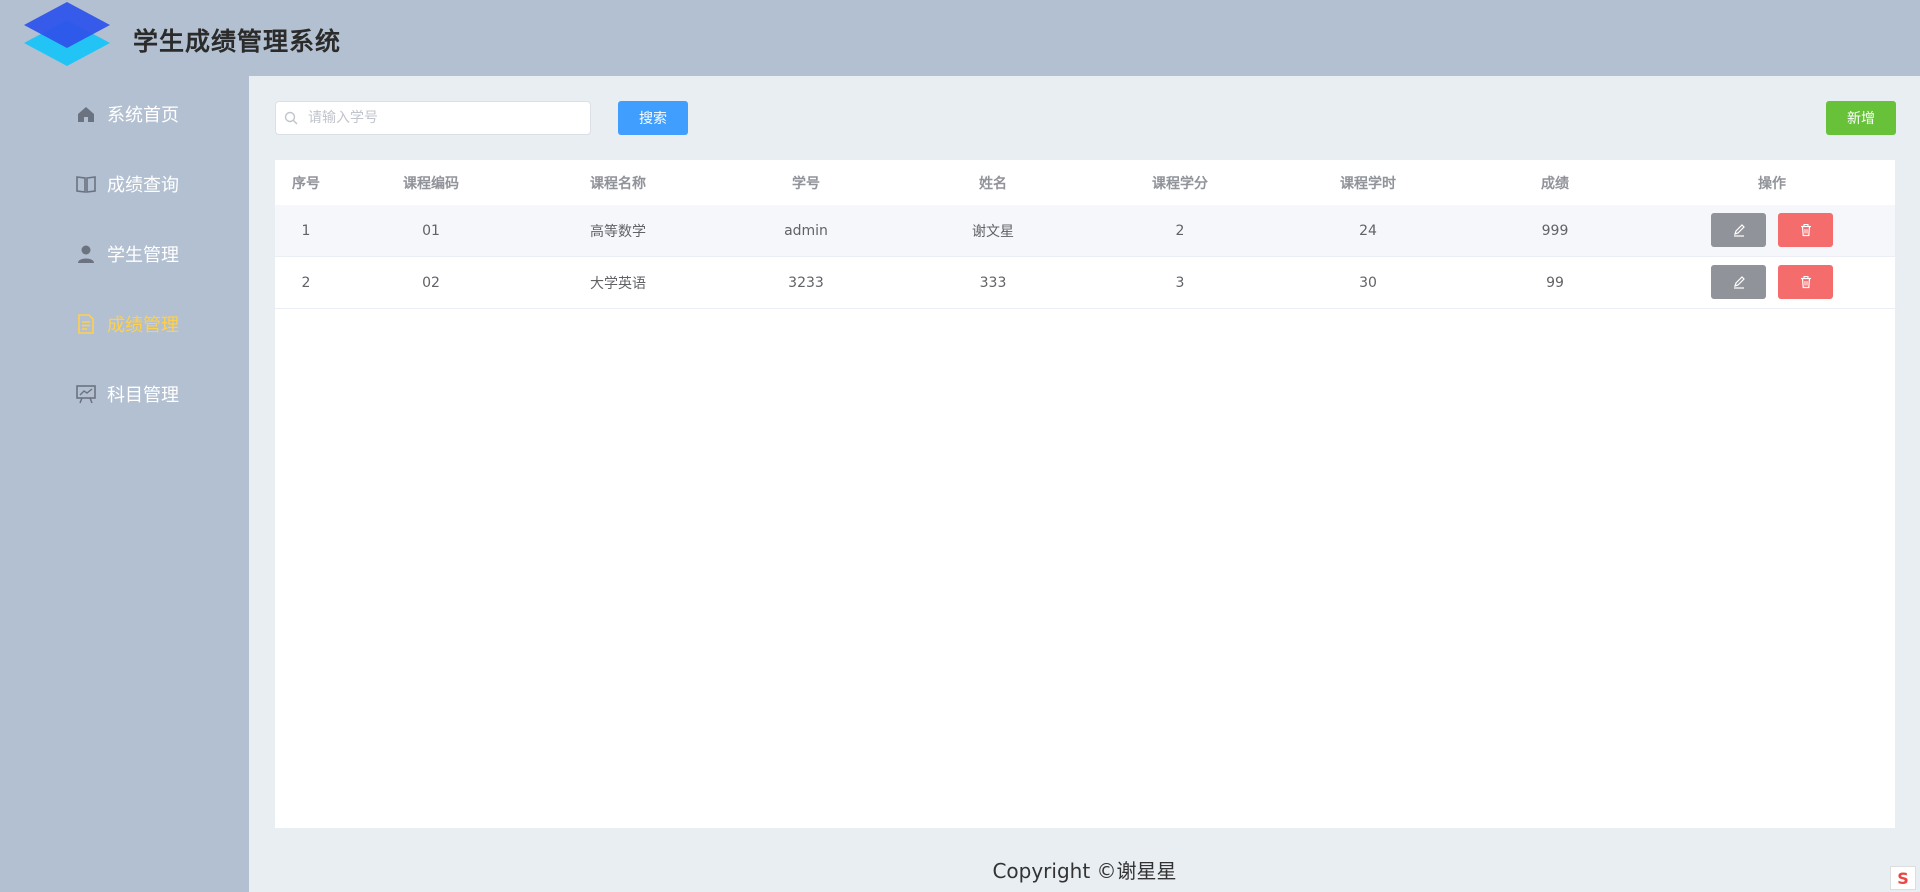 This screenshot has width=1920, height=892. Describe the element at coordinates (143, 395) in the screenshot. I see `sidebar-item-label: 科目管理` at that location.